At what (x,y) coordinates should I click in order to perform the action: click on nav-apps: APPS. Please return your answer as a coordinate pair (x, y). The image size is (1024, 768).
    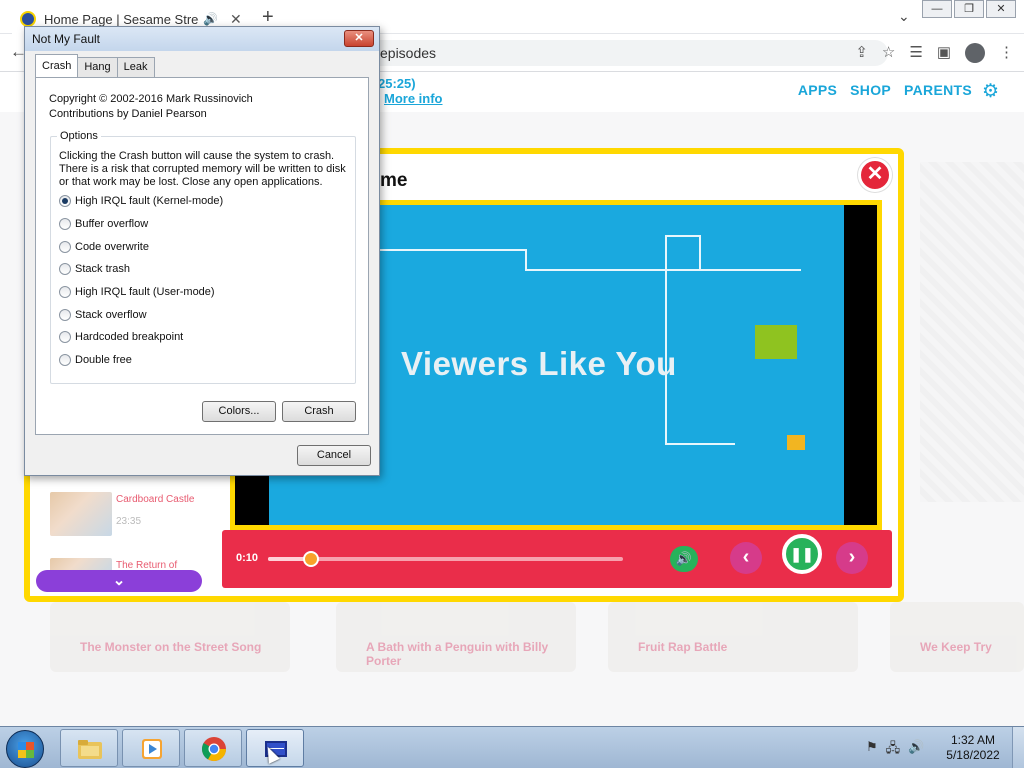
    Looking at the image, I should click on (817, 90).